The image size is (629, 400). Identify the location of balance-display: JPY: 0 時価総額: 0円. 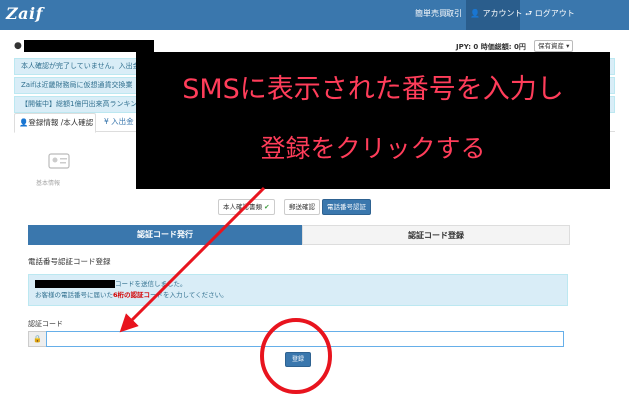
(491, 47).